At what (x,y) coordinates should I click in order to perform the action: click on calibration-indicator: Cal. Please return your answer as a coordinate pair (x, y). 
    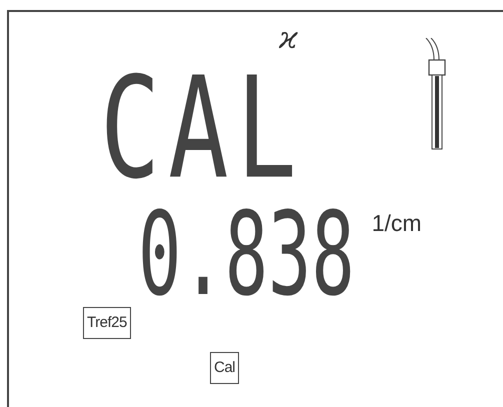
    Looking at the image, I should click on (225, 368).